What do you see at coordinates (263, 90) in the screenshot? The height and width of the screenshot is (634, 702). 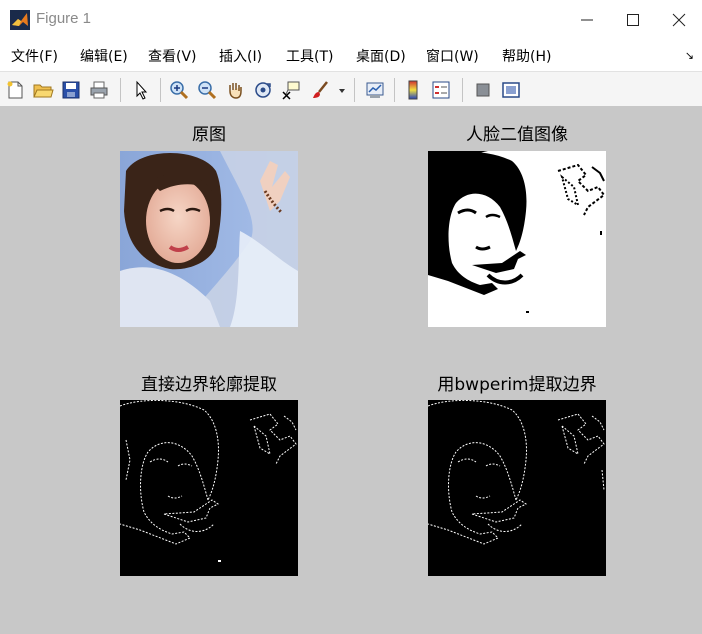 I see `rotate-3d-icon` at bounding box center [263, 90].